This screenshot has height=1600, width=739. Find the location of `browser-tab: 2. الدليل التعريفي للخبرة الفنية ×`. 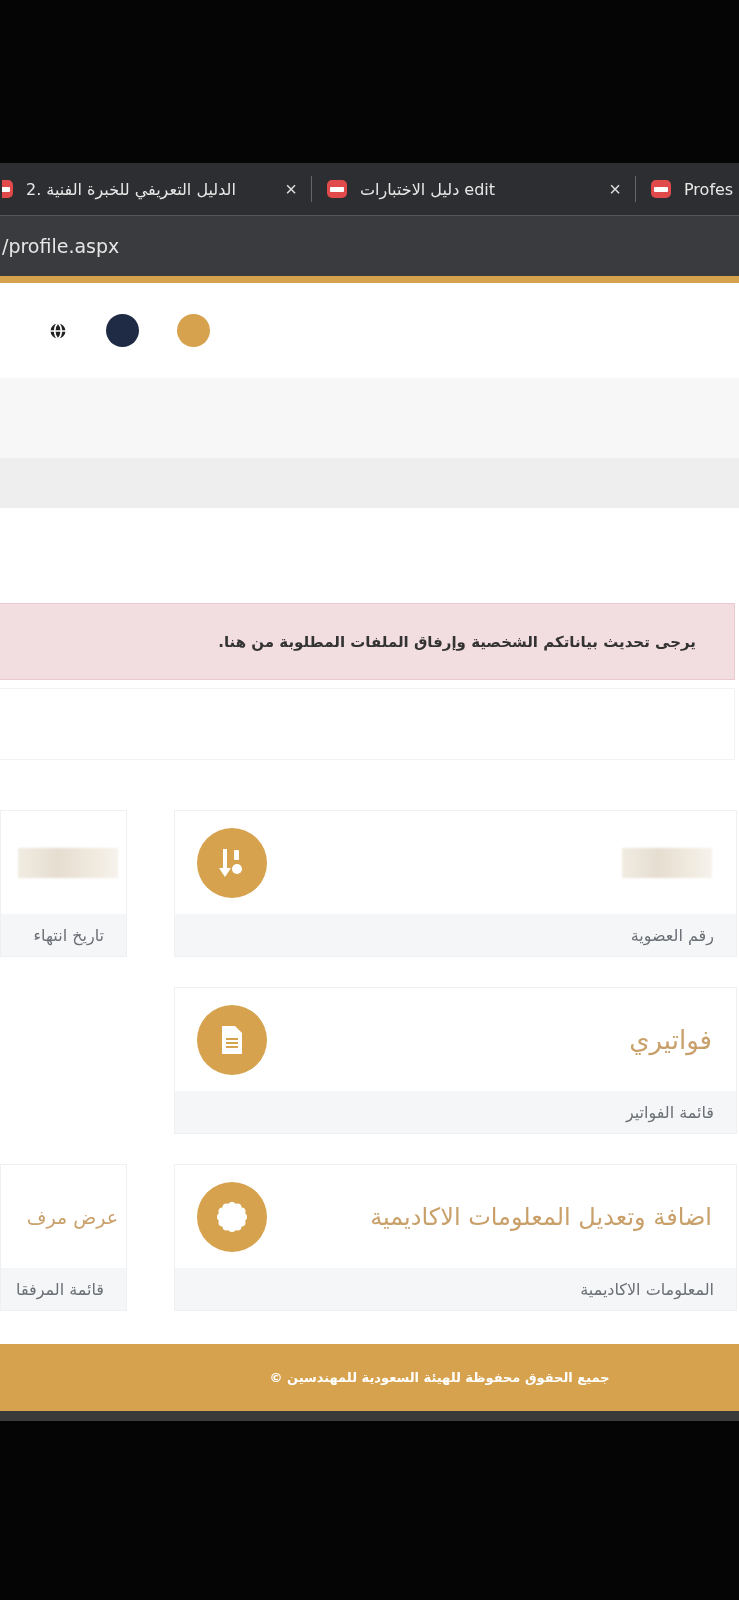

browser-tab: 2. الدليل التعريفي للخبرة الفنية × is located at coordinates (155, 189).